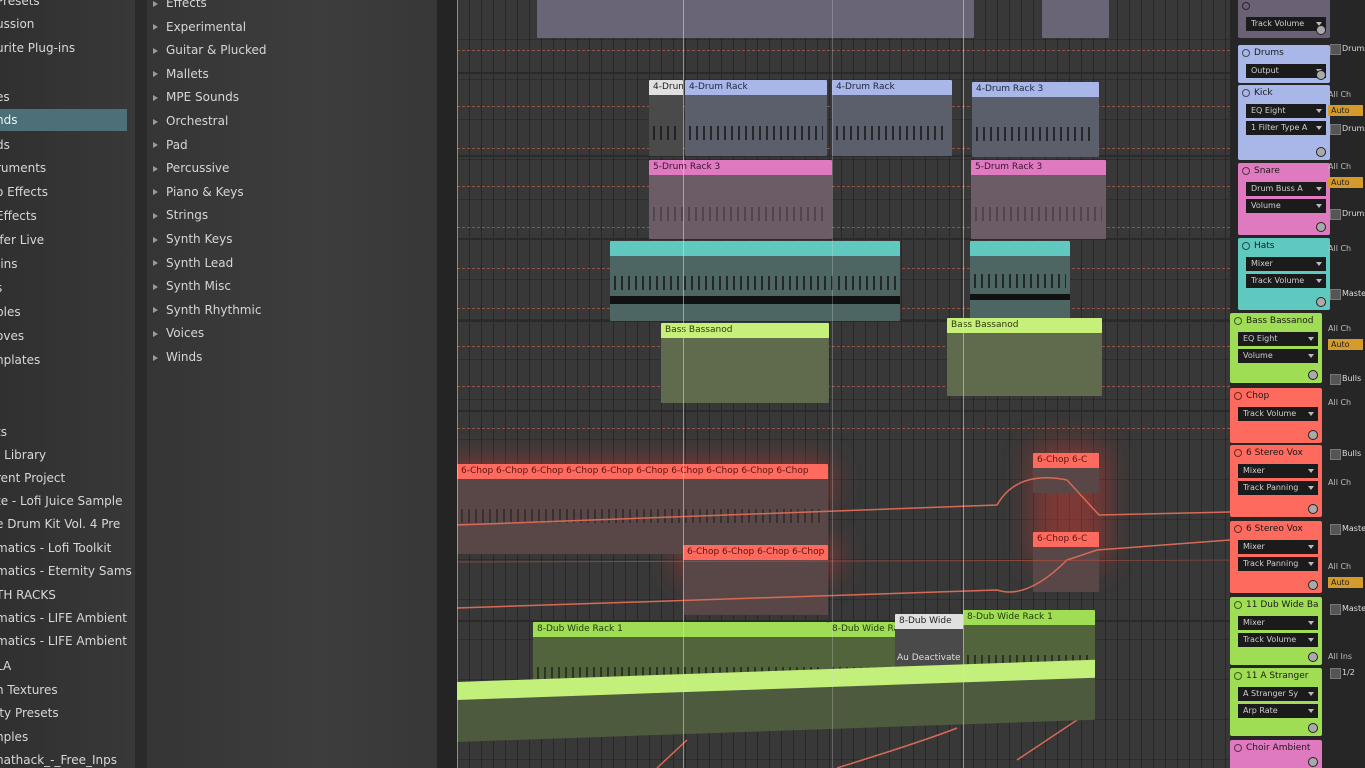  Describe the element at coordinates (1345, 454) in the screenshot. I see `monitor-toggle: Bulls` at that location.